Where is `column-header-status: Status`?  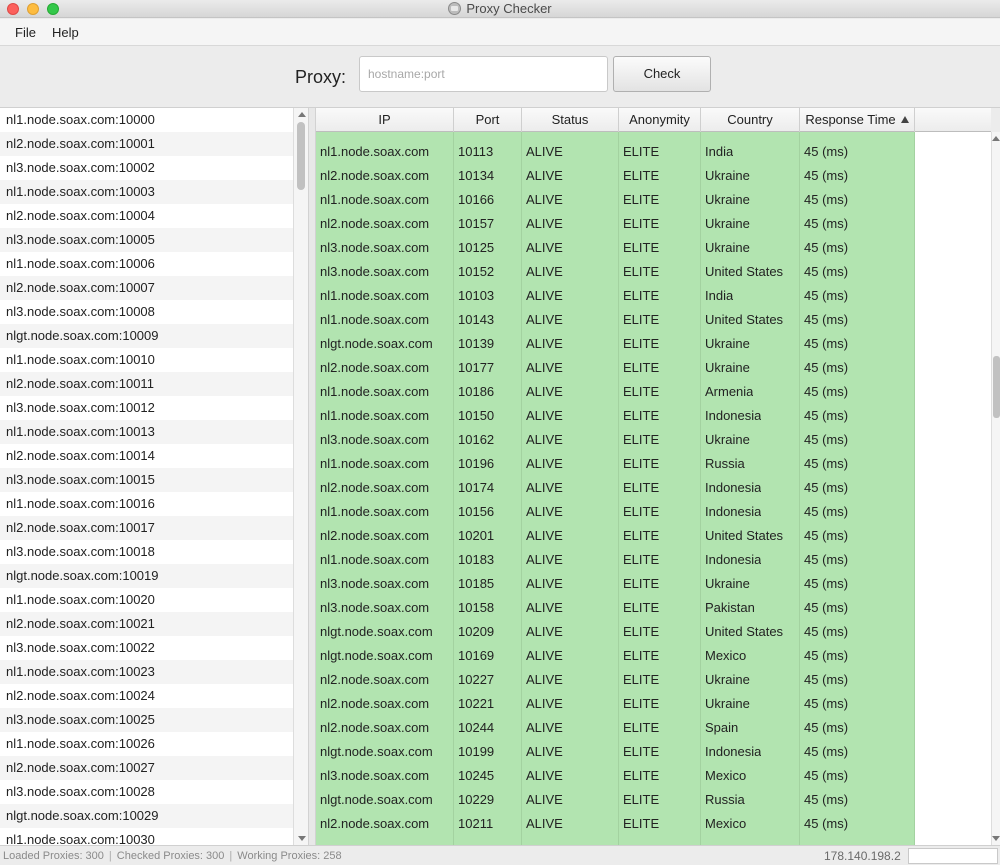 column-header-status: Status is located at coordinates (570, 120).